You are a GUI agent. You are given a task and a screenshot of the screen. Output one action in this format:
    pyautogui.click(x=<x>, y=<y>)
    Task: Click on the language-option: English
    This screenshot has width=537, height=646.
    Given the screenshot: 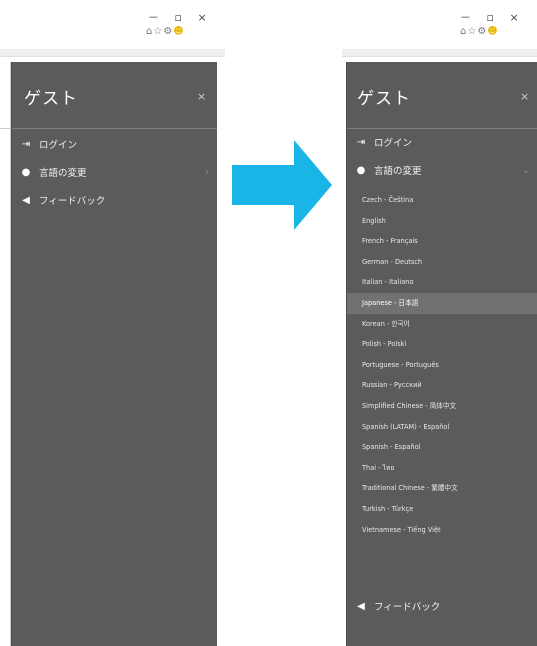 What is the action you would take?
    pyautogui.click(x=442, y=221)
    